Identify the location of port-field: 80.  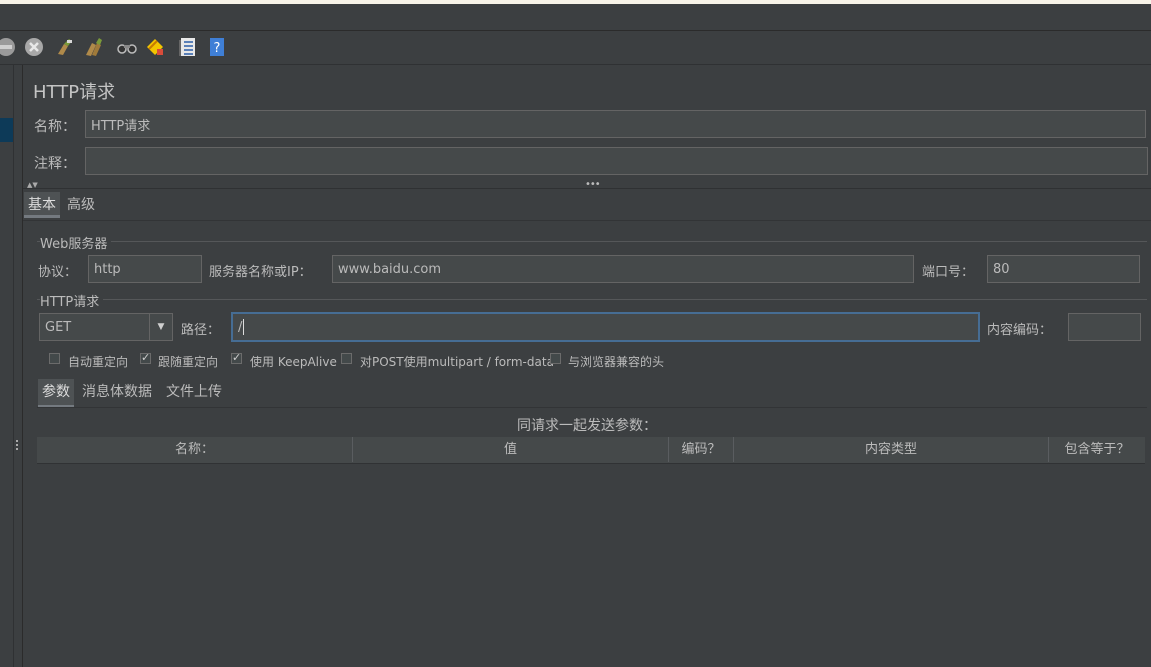
(1063, 269).